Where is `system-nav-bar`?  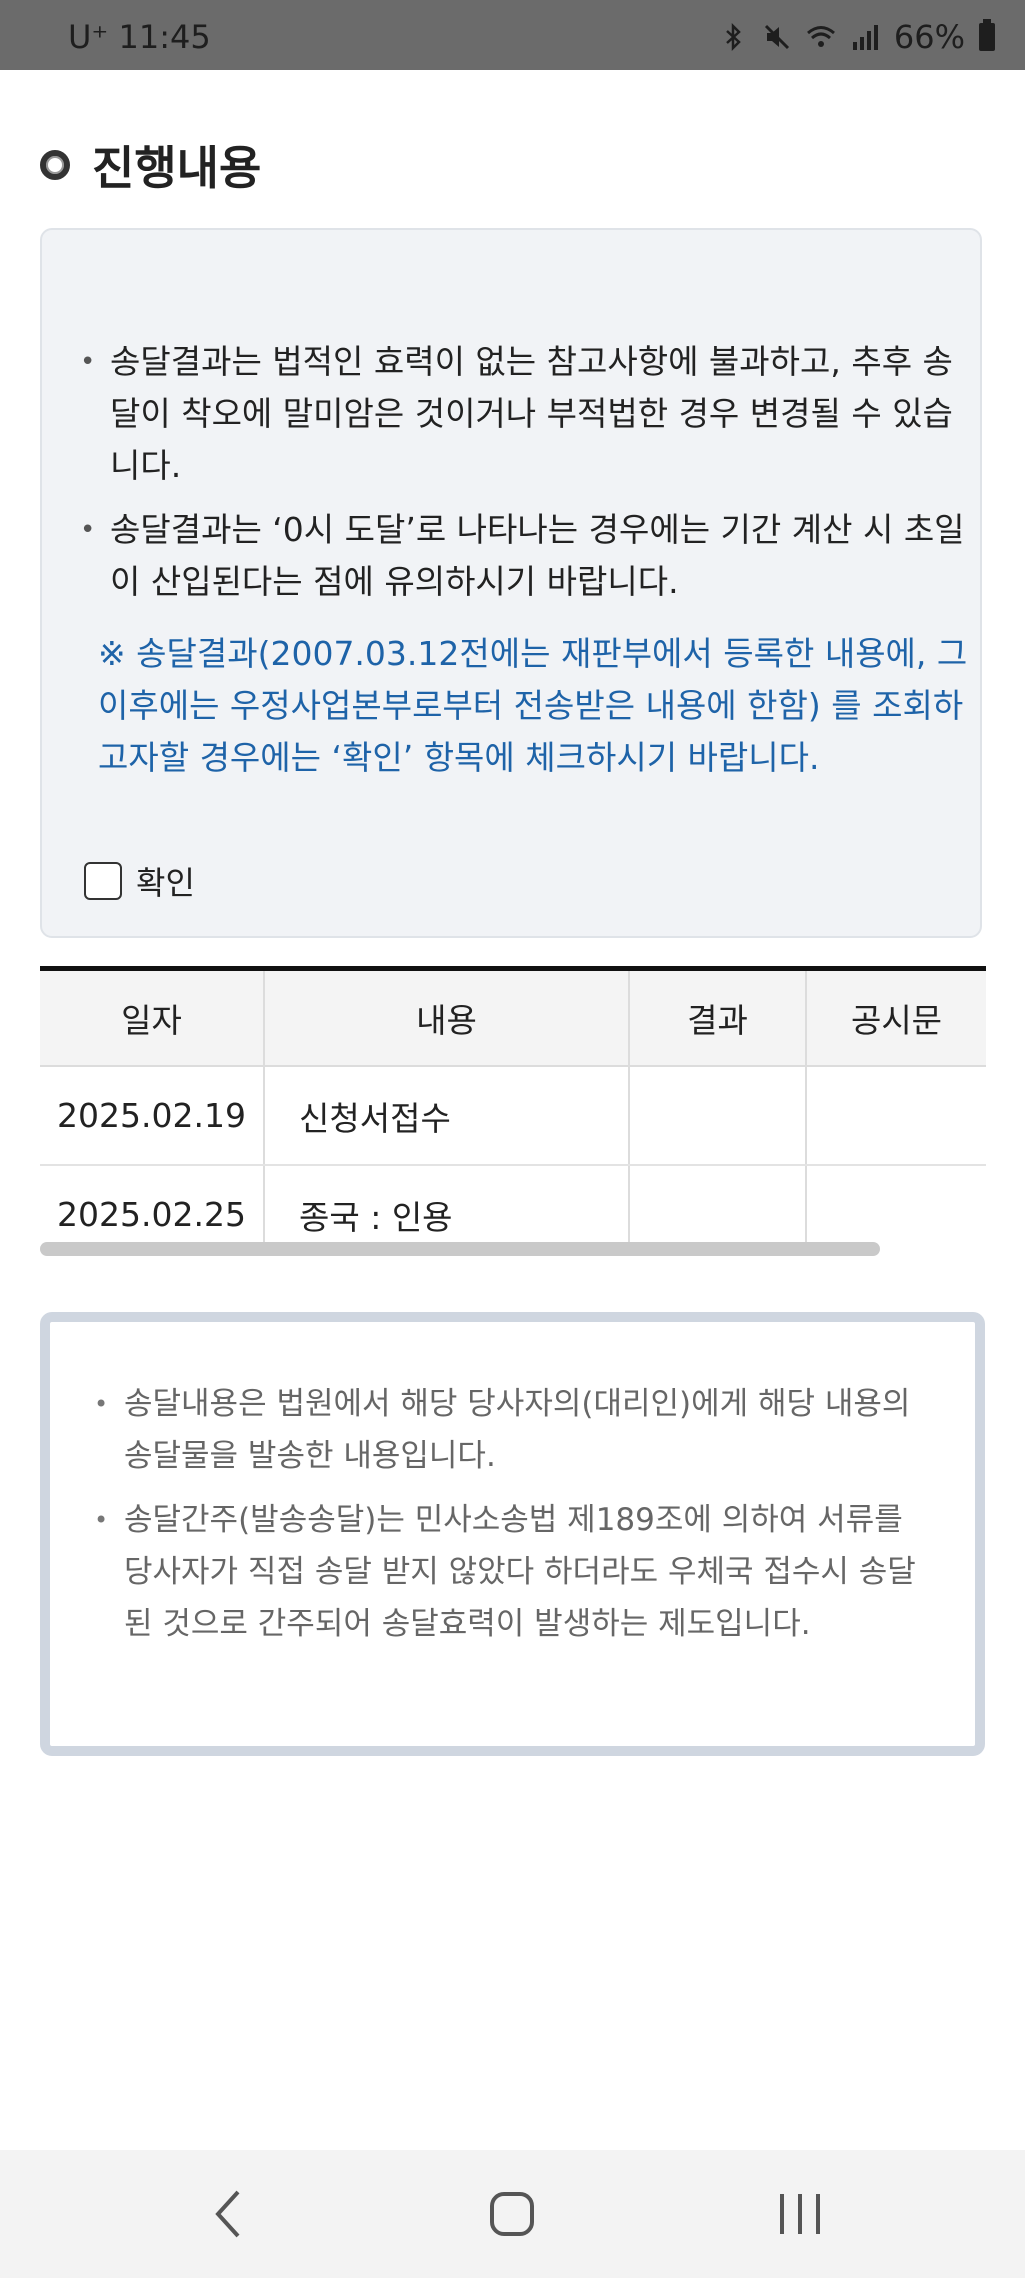 system-nav-bar is located at coordinates (512, 2214).